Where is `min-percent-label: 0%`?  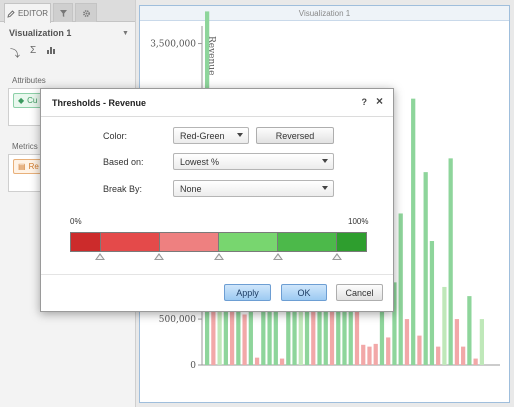
min-percent-label: 0% is located at coordinates (76, 221).